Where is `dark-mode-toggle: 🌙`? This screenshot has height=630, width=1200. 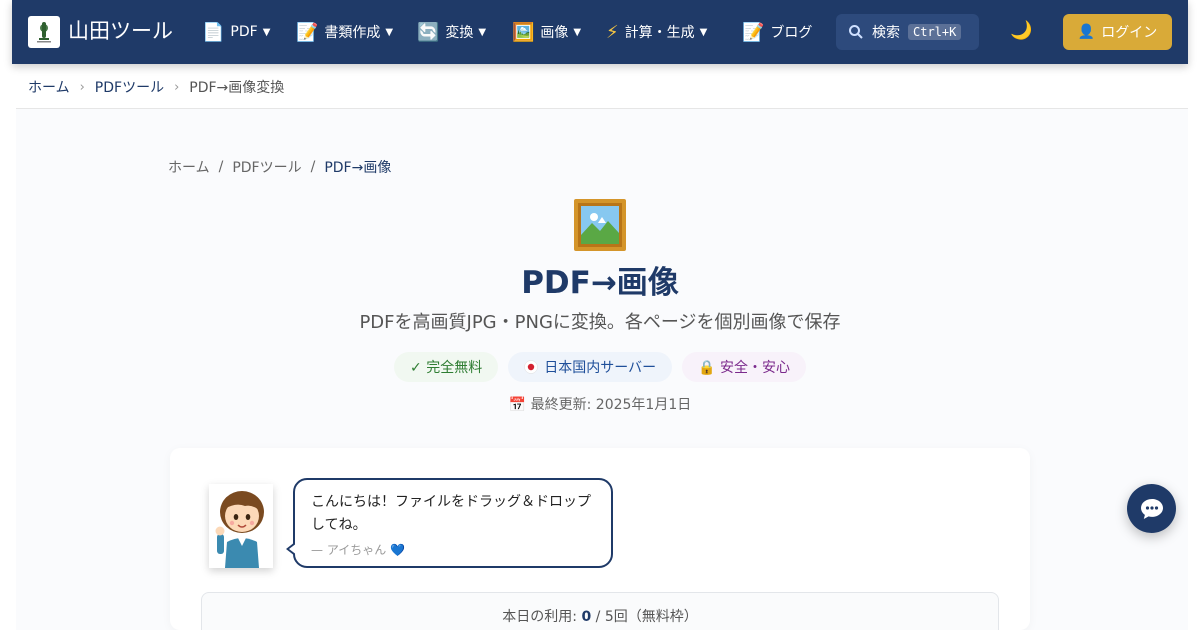 dark-mode-toggle: 🌙 is located at coordinates (1021, 30).